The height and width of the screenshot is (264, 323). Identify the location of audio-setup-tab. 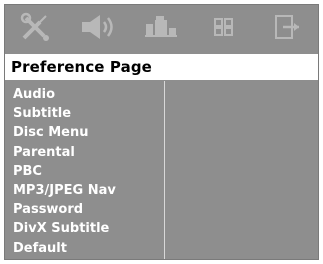
(99, 27).